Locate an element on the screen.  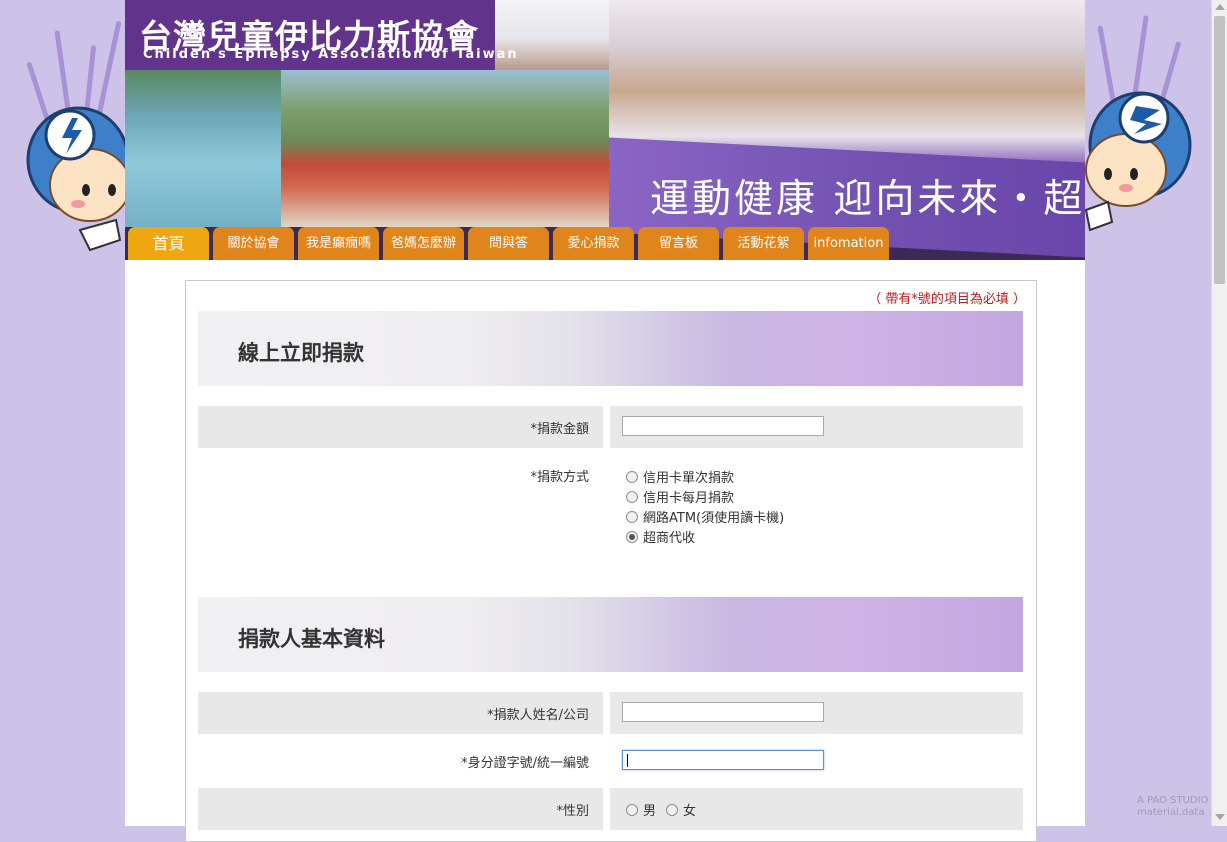
left-lavender-decoration is located at coordinates (65, 413).